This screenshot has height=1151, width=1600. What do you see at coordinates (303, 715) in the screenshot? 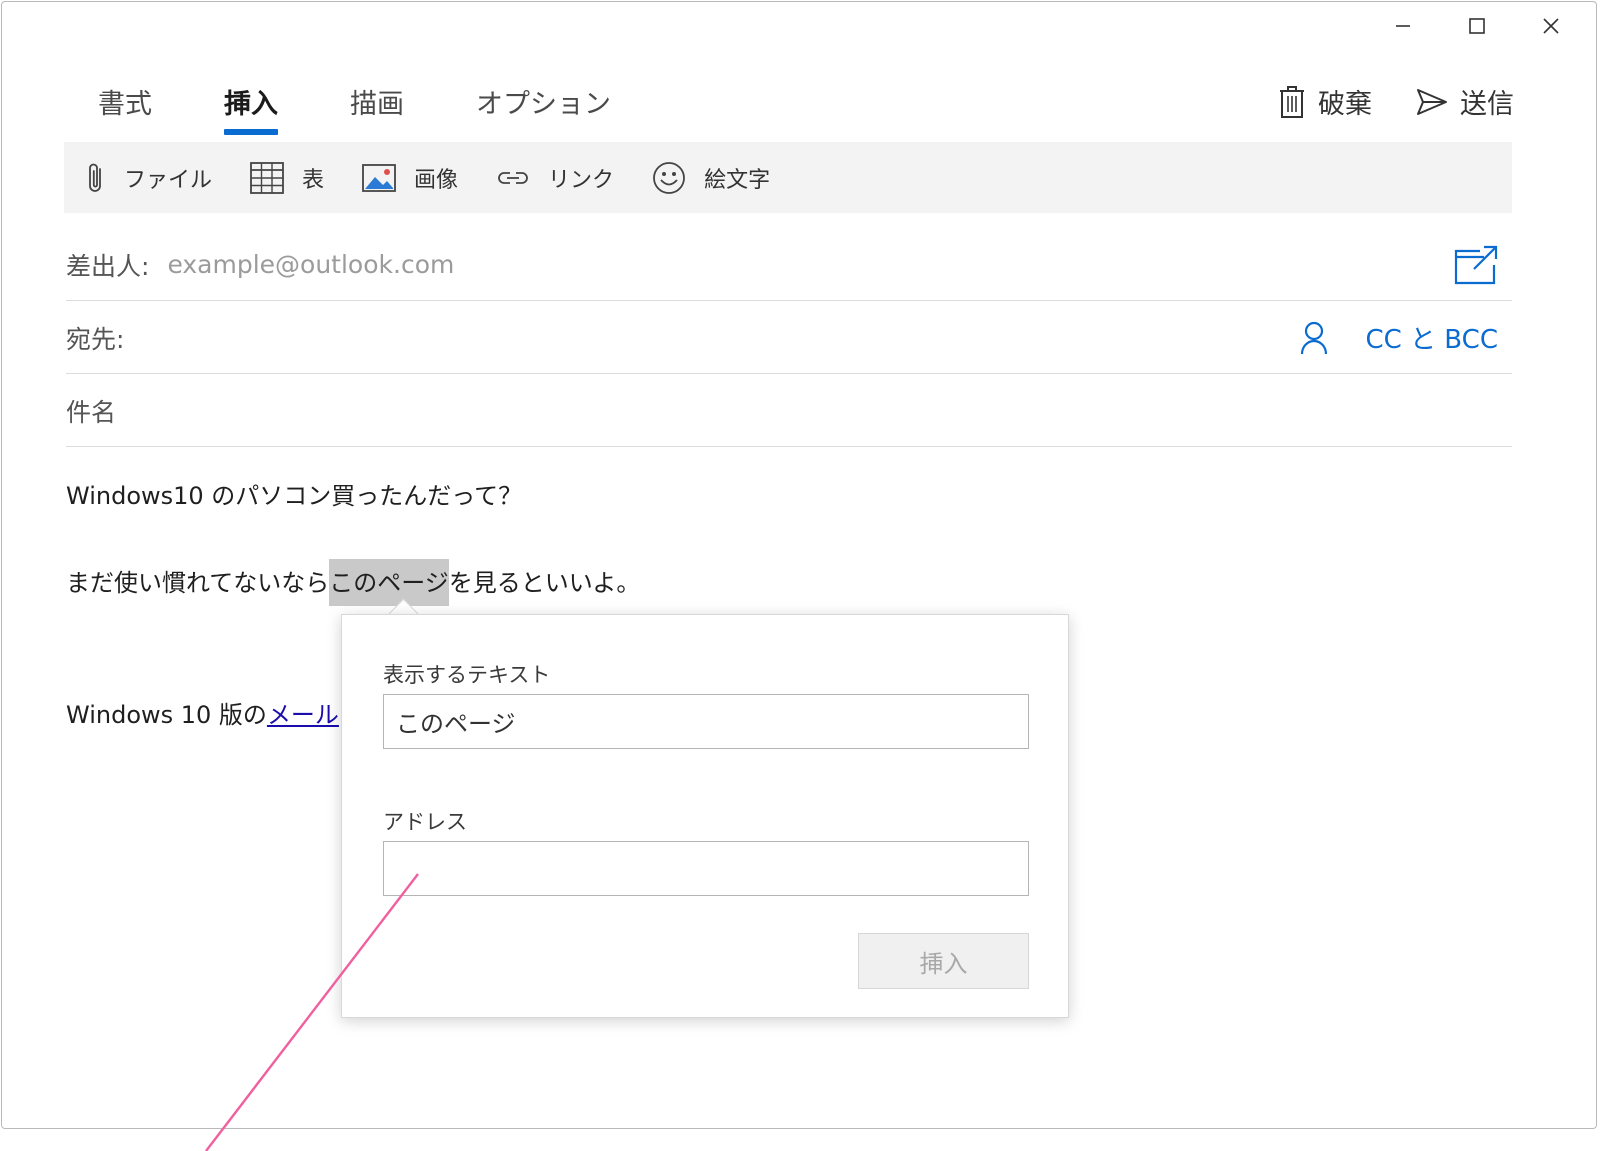
I see `mail-app-link: メール` at bounding box center [303, 715].